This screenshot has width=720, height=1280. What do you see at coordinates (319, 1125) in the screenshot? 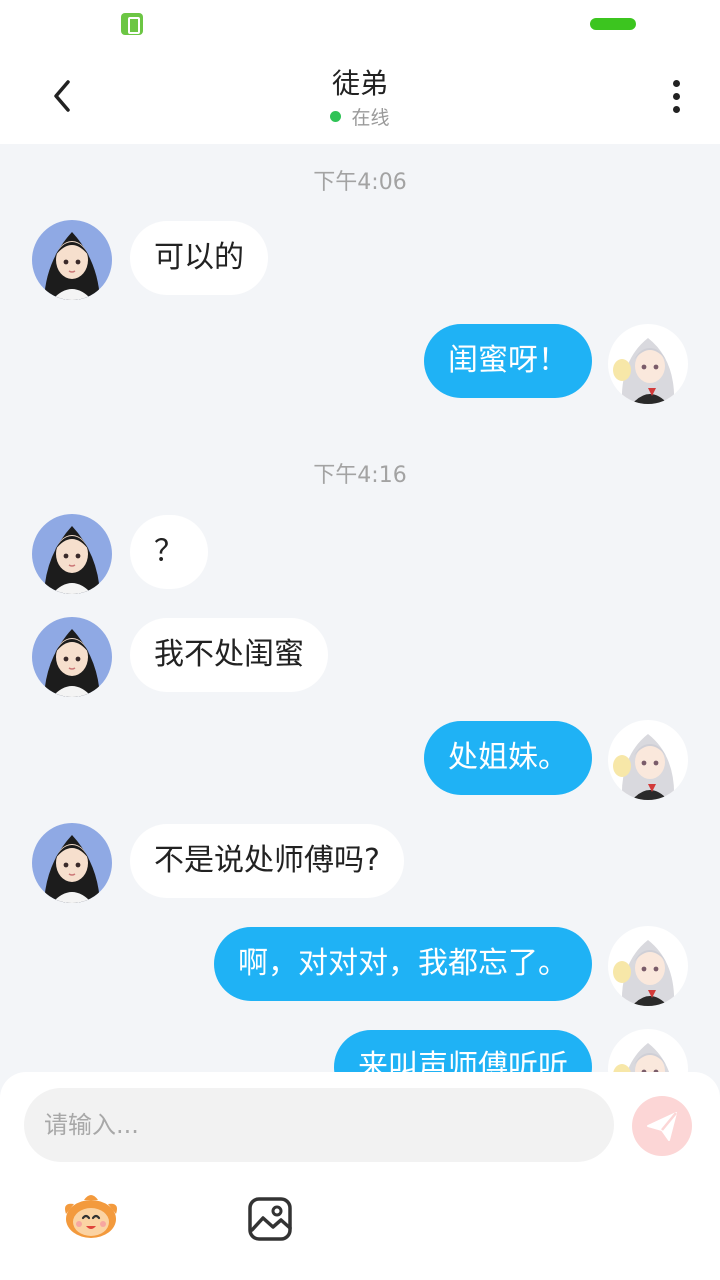
I see `message-input` at bounding box center [319, 1125].